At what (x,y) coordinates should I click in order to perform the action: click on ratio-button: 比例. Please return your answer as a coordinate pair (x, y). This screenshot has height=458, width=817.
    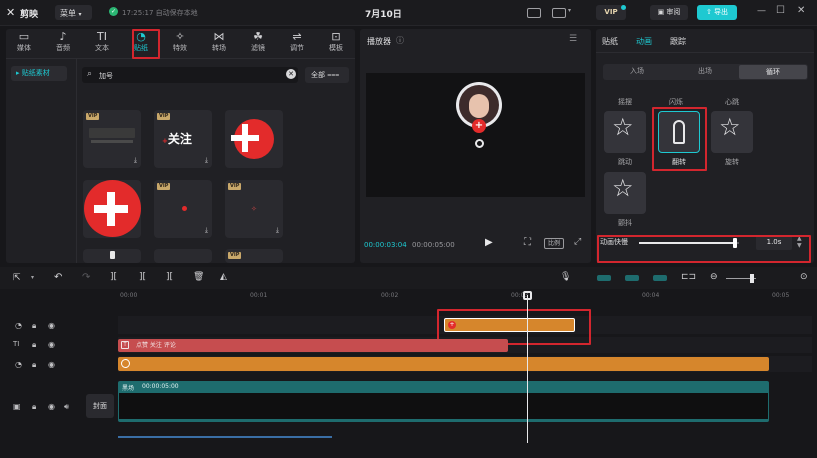
    Looking at the image, I should click on (554, 243).